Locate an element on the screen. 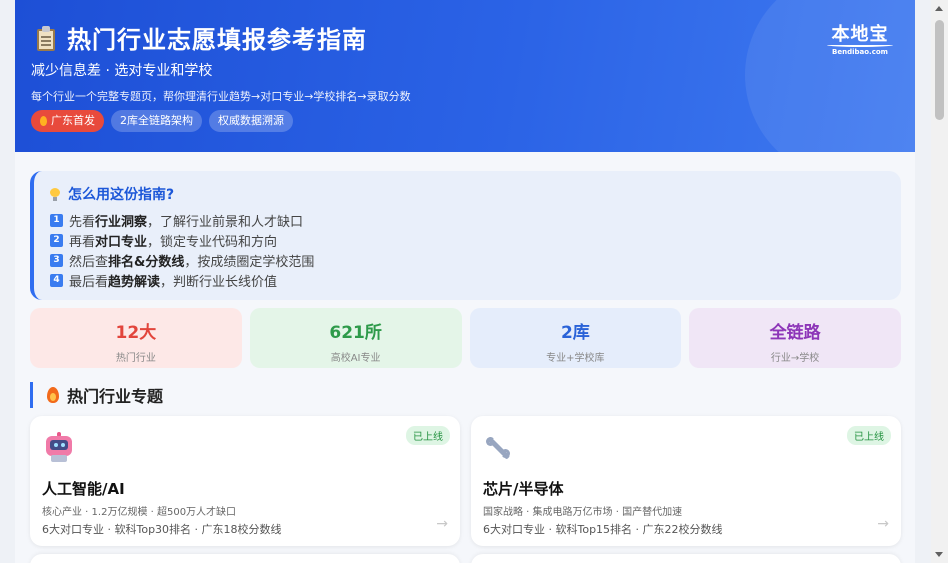 Image resolution: width=948 pixels, height=563 pixels. card-title: 芯片/半导体 is located at coordinates (523, 489).